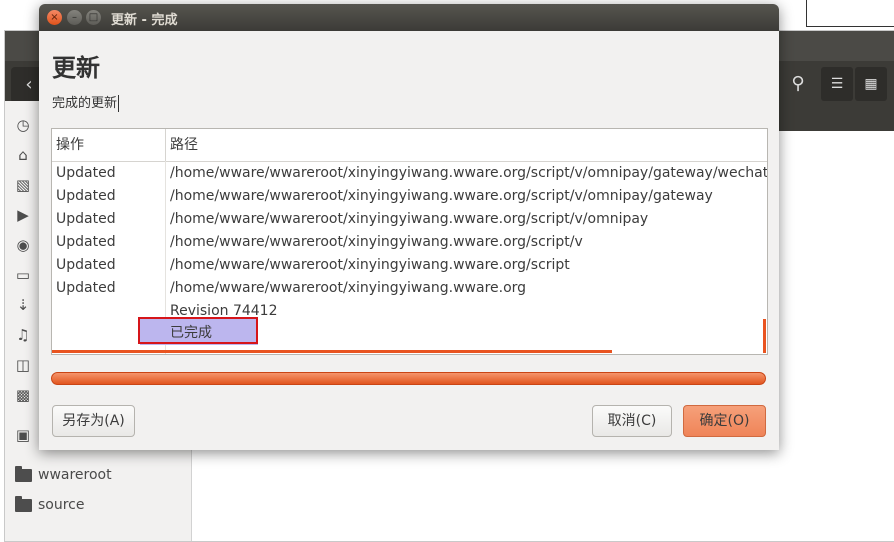 This screenshot has width=894, height=542. Describe the element at coordinates (23, 185) in the screenshot. I see `folder-icon: ▧` at that location.